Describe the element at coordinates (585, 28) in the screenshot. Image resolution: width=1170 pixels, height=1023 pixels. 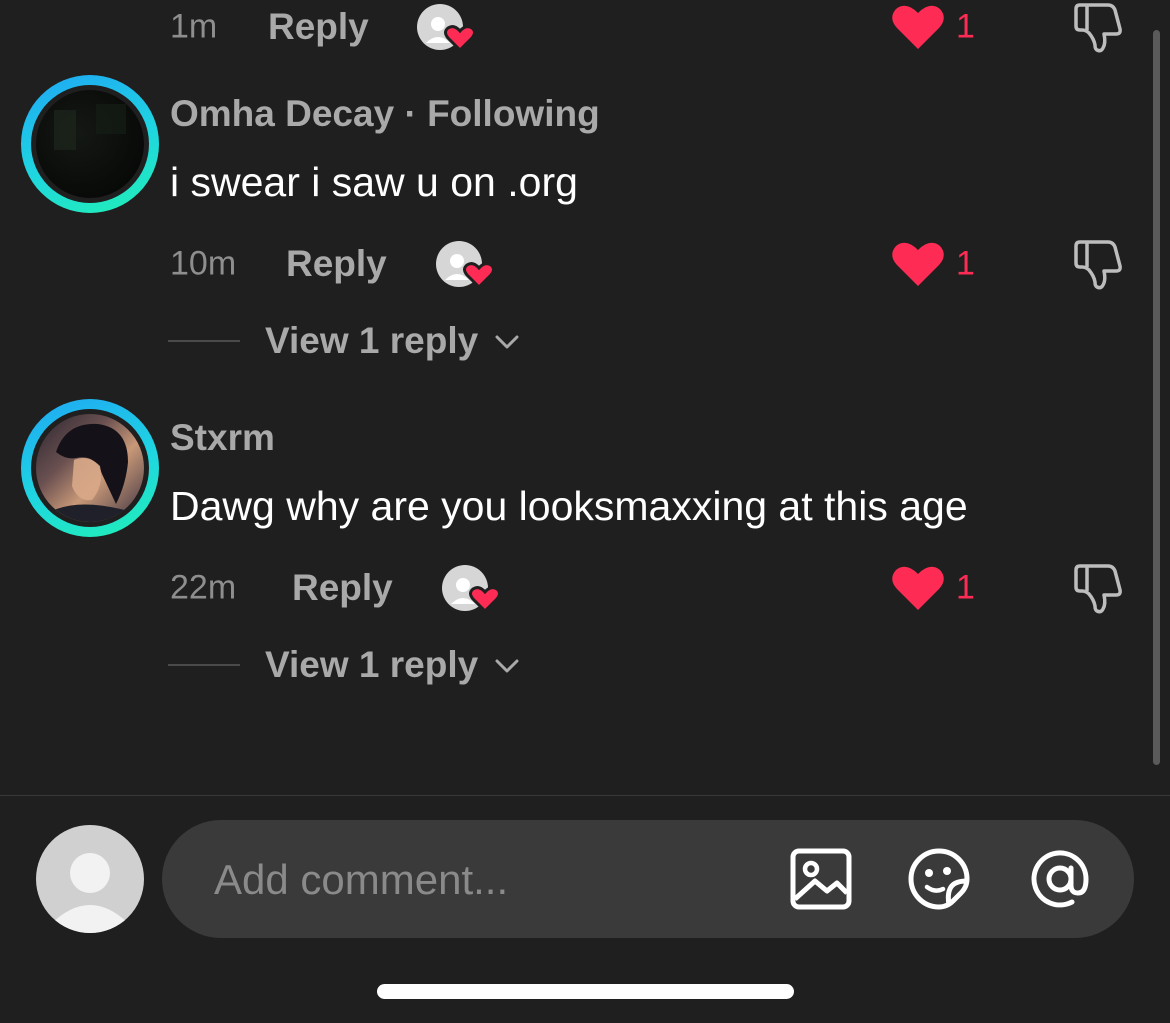
I see `comment-actions-top: 1m Reply 1` at that location.